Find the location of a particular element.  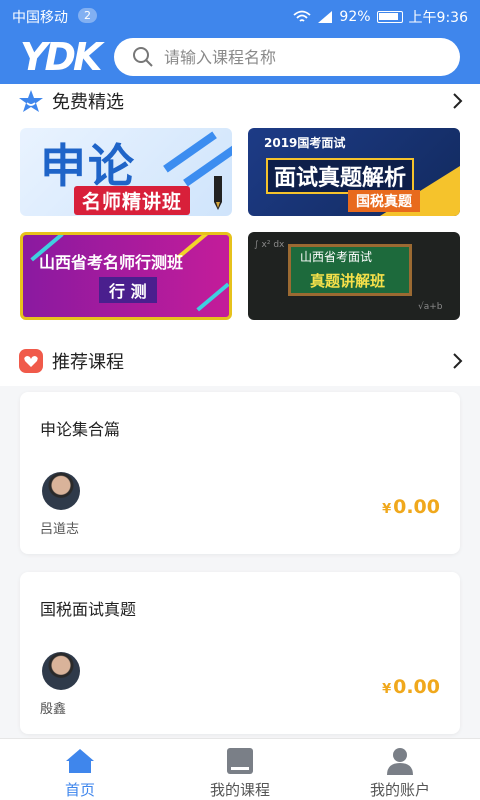

teacher-name: 殷鑫 is located at coordinates (53, 709).